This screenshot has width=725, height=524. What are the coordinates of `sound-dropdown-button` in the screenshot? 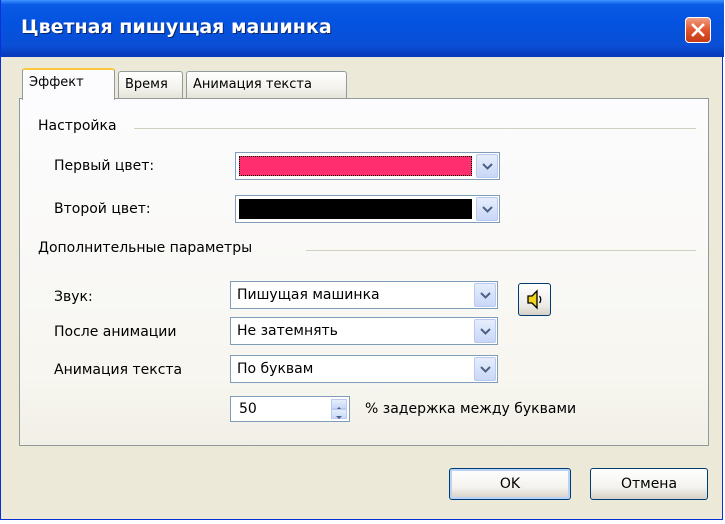 It's located at (485, 295).